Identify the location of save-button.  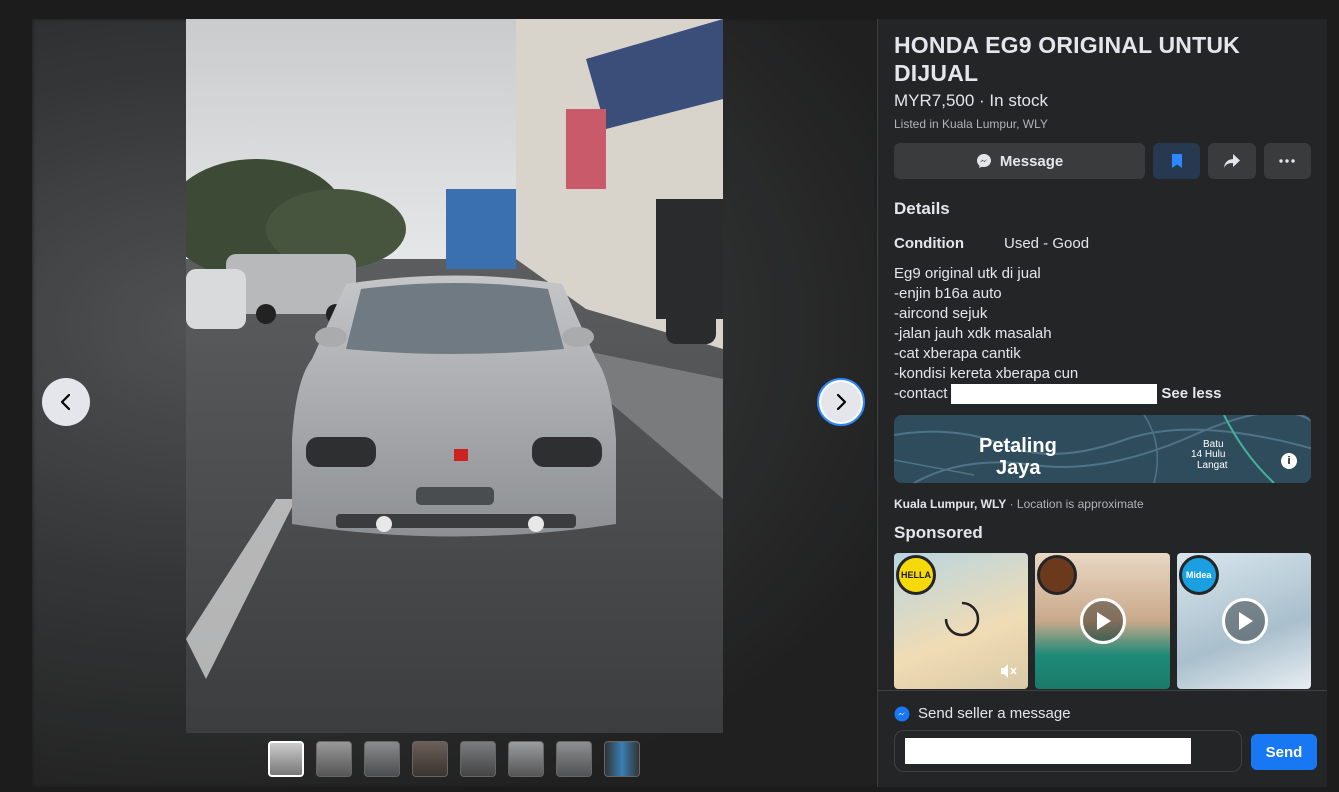
(1177, 161).